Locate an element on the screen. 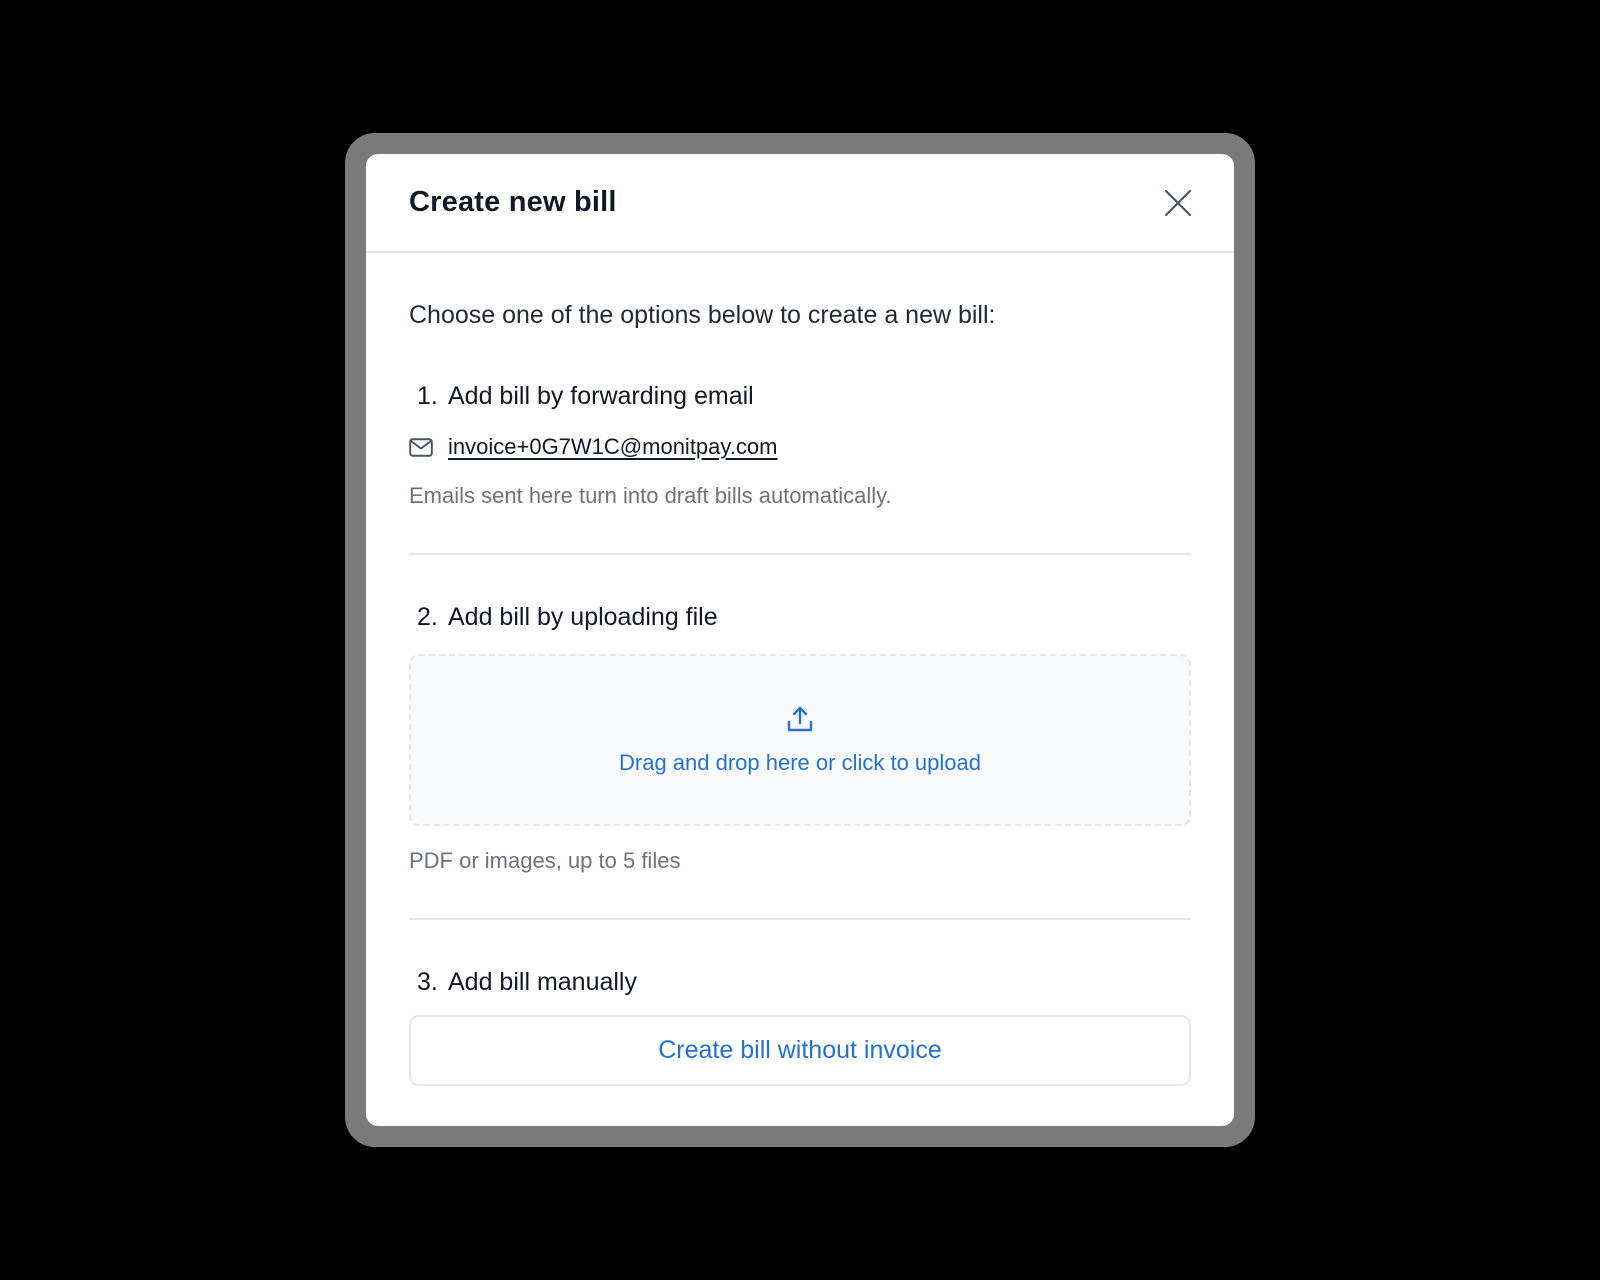 The width and height of the screenshot is (1600, 1280). create-bill-without-invoice-button: Create bill without invoice is located at coordinates (800, 1050).